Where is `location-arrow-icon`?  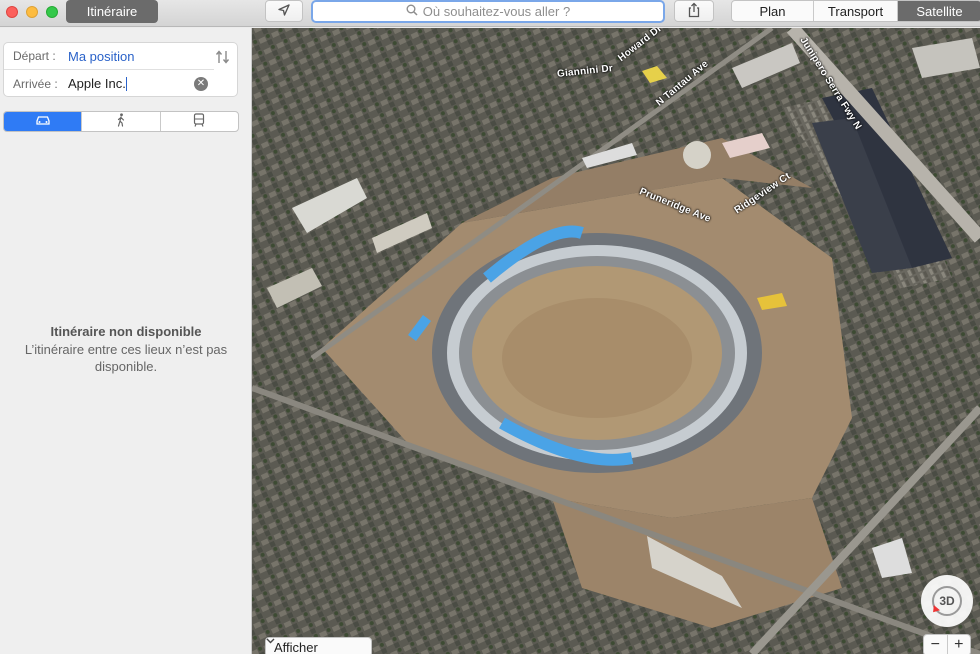
location-arrow-icon is located at coordinates (284, 11).